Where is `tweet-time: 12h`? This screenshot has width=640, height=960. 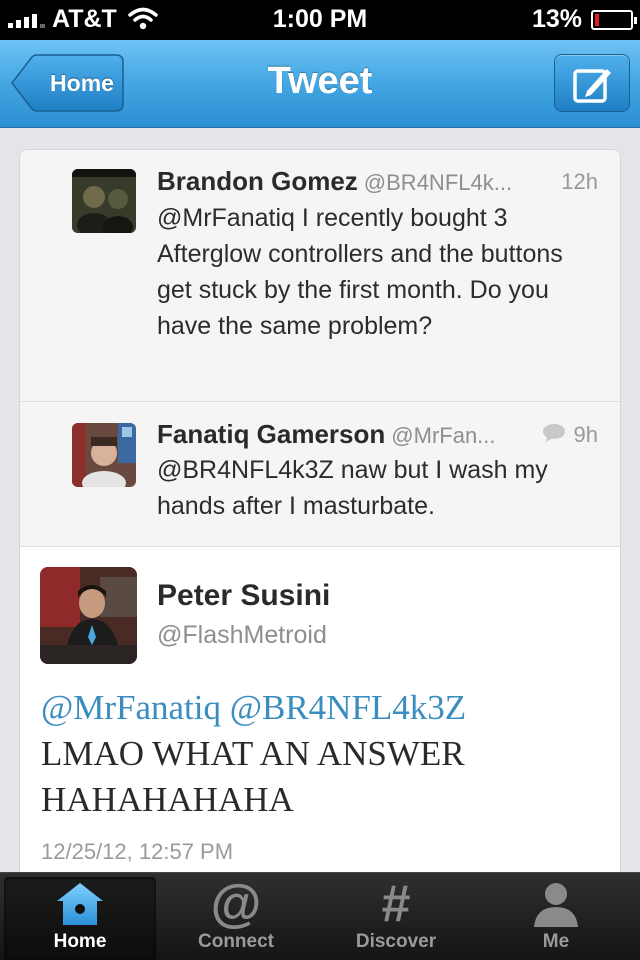
tweet-time: 12h is located at coordinates (576, 182).